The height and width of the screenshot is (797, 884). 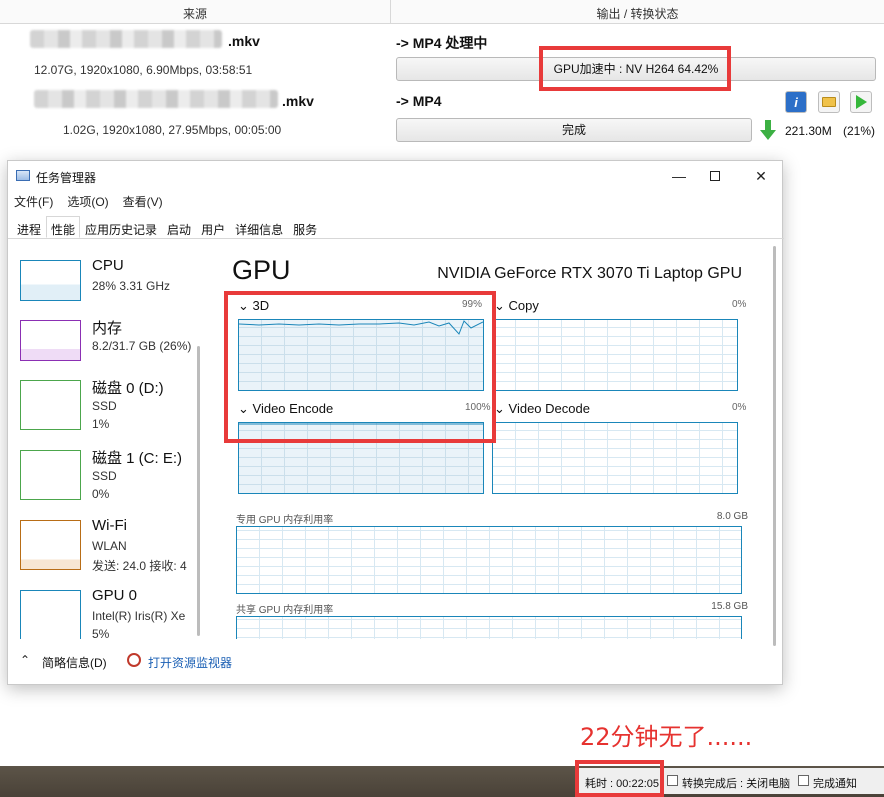 What do you see at coordinates (796, 102) in the screenshot?
I see `info-icon: i` at bounding box center [796, 102].